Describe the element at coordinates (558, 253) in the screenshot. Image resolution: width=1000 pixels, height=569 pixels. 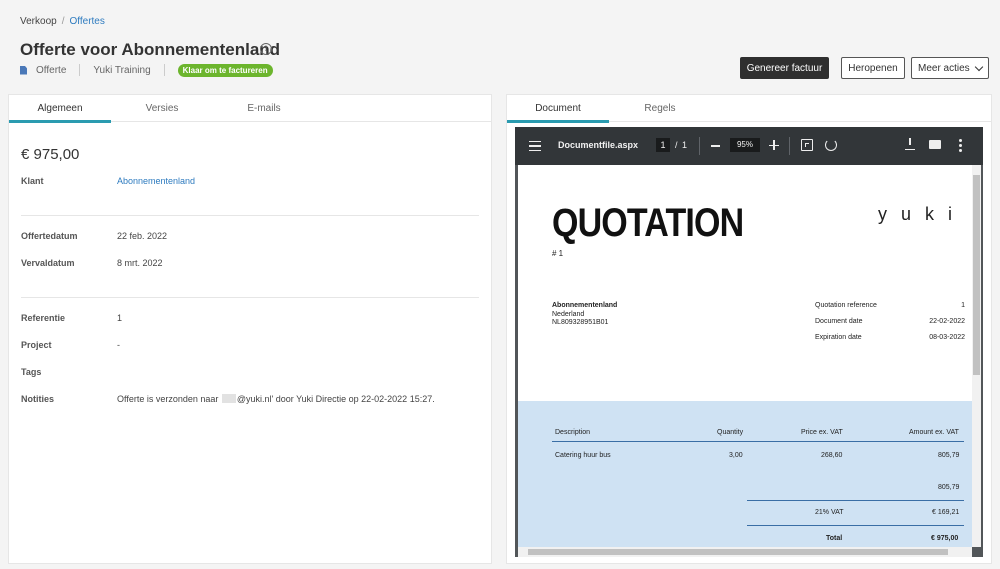
I see `quotation-number: # 1` at that location.